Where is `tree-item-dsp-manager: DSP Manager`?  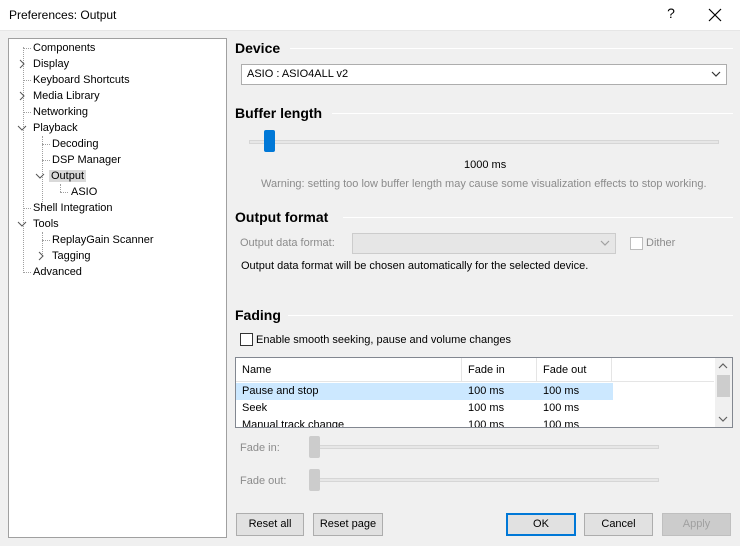 tree-item-dsp-manager: DSP Manager is located at coordinates (86, 160).